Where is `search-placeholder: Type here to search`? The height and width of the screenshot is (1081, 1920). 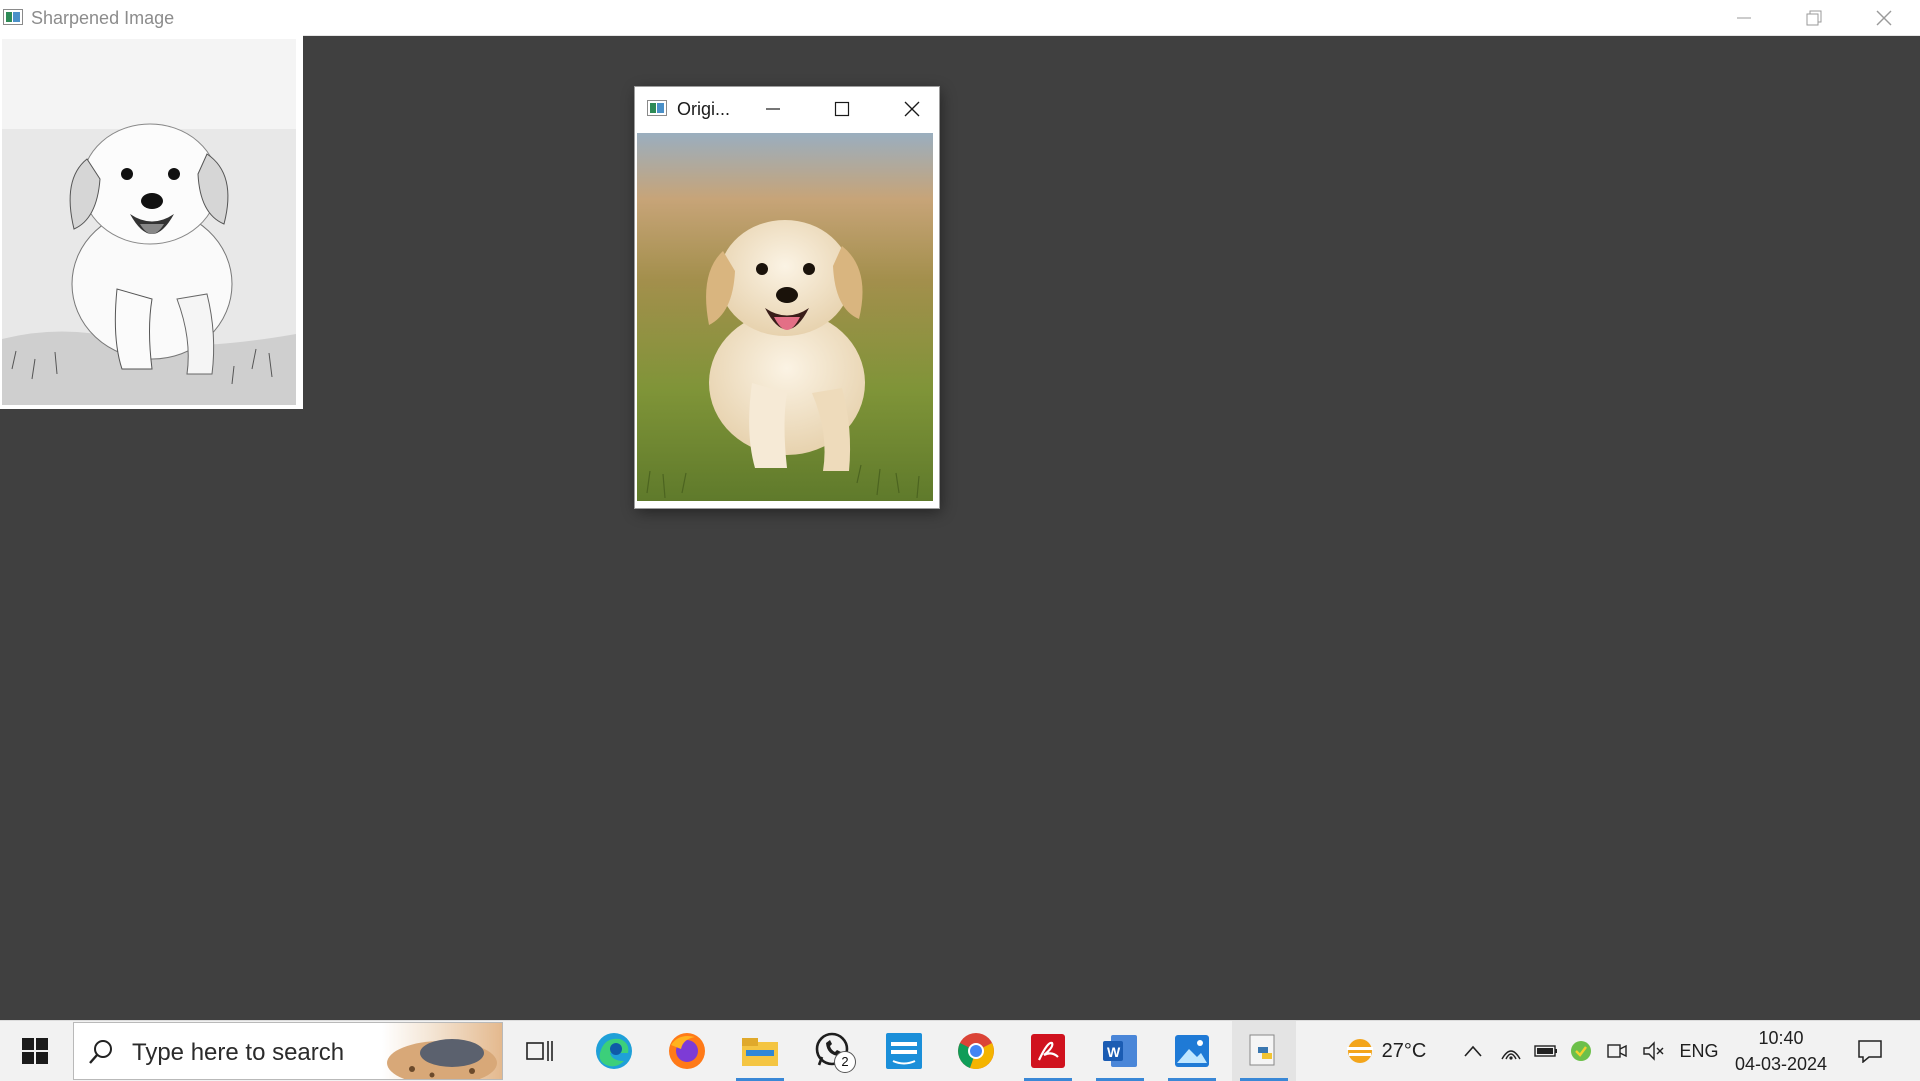 search-placeholder: Type here to search is located at coordinates (238, 1052).